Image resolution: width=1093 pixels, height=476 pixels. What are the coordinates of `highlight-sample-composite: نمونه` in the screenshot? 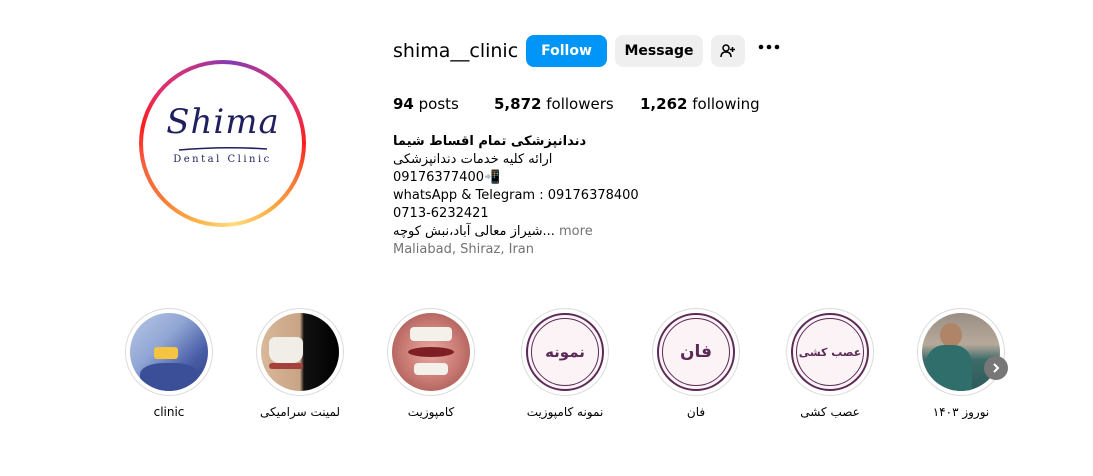 It's located at (565, 352).